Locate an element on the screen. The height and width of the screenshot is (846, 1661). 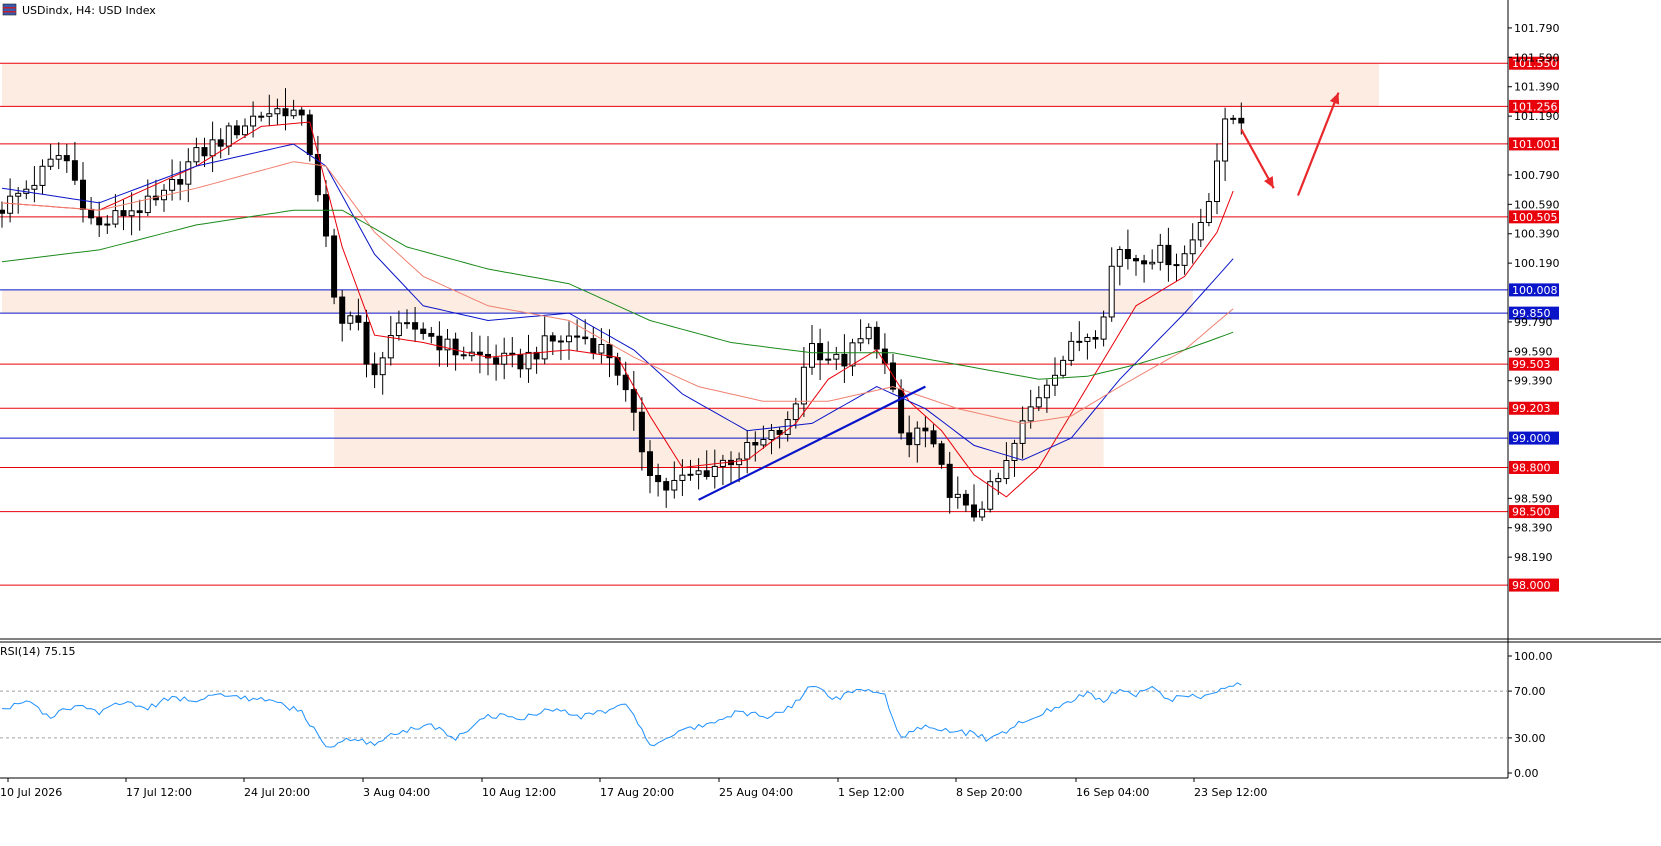
arrow-down-icon is located at coordinates (1257, 158).